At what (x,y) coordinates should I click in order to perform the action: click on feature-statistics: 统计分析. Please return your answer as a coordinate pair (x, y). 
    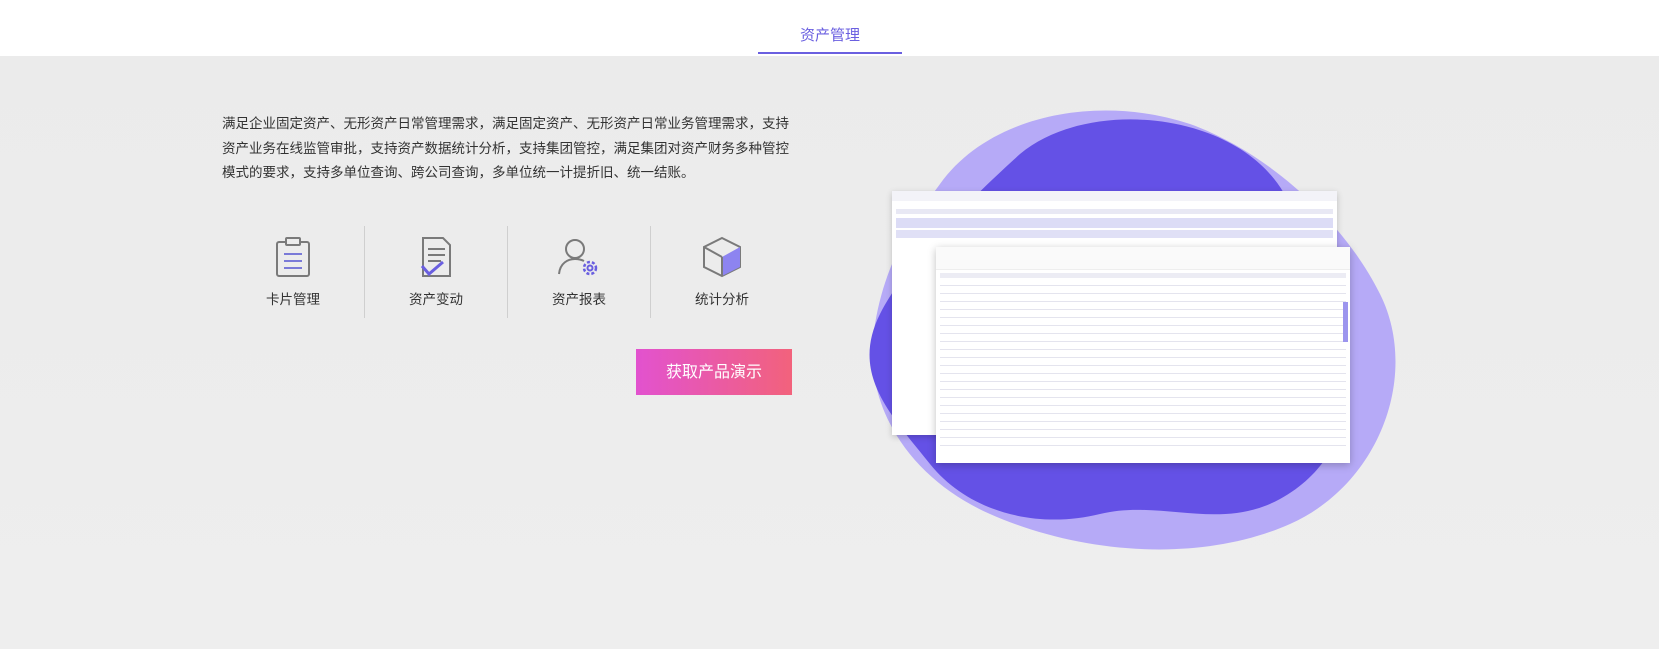
    Looking at the image, I should click on (722, 272).